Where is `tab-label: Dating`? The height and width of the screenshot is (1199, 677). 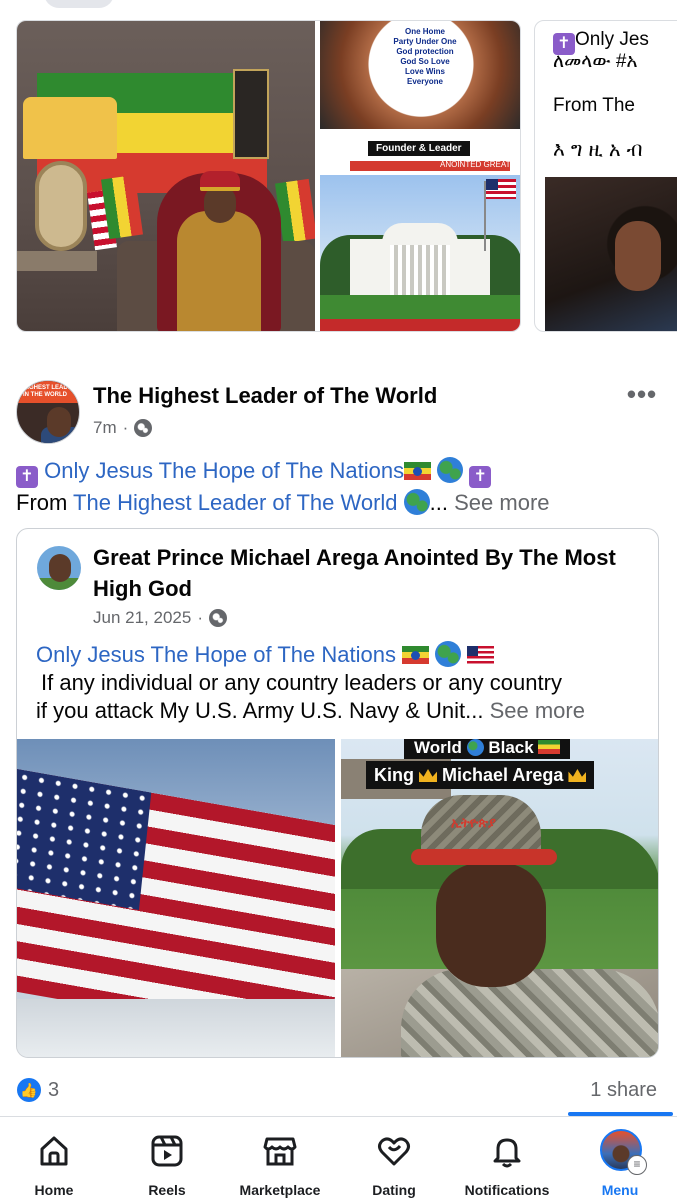
tab-label: Dating is located at coordinates (394, 1190).